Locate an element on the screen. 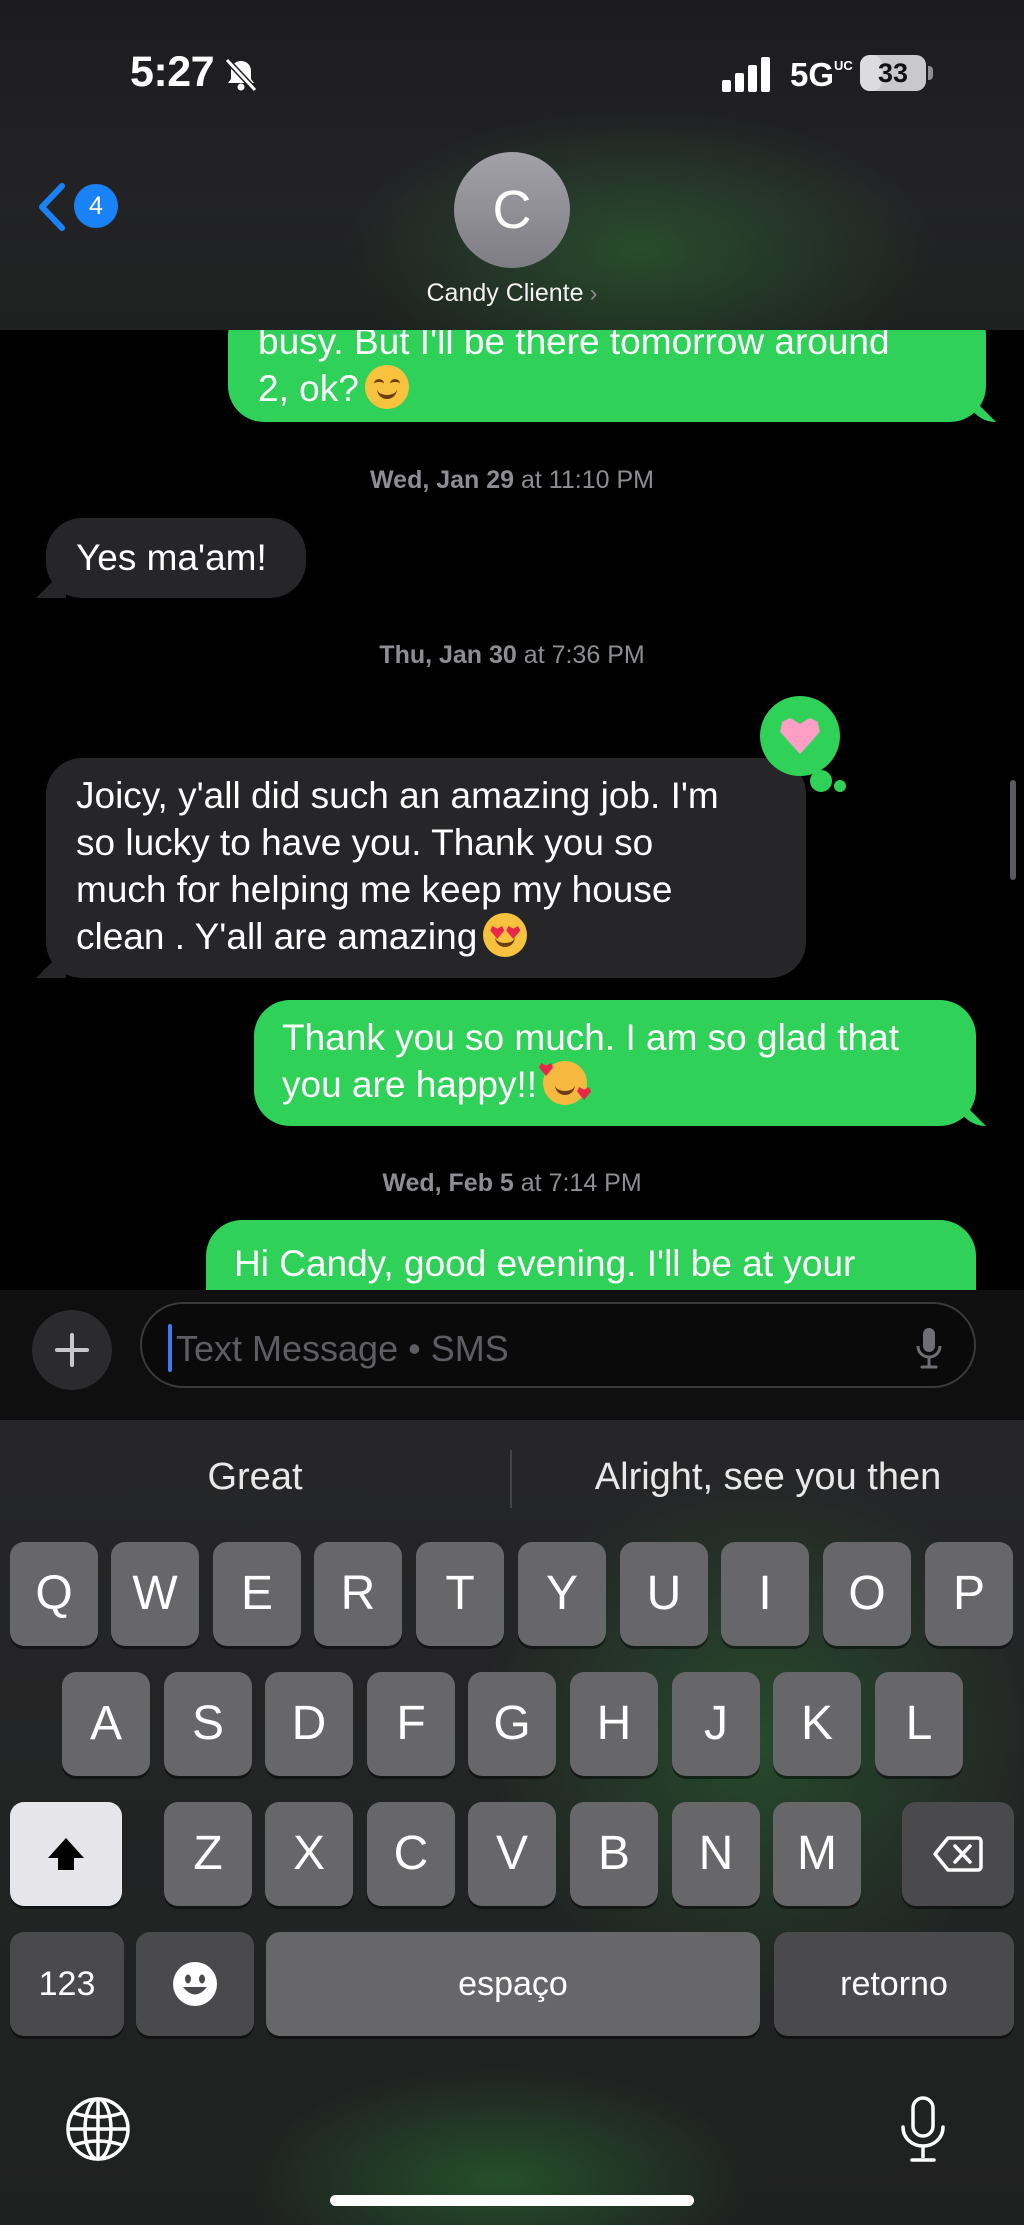 The image size is (1024, 2225). network-type: 5GUC is located at coordinates (821, 74).